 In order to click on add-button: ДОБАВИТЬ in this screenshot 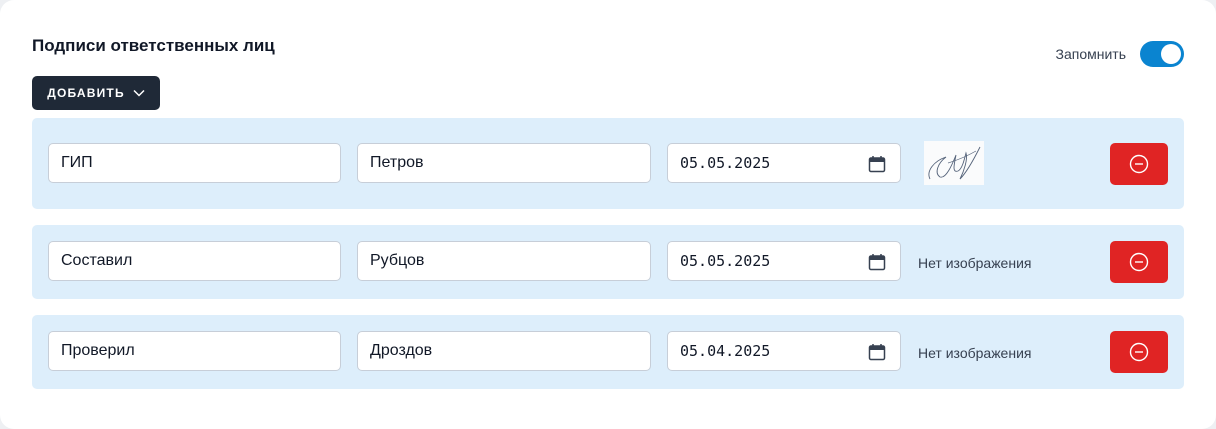, I will do `click(96, 93)`.